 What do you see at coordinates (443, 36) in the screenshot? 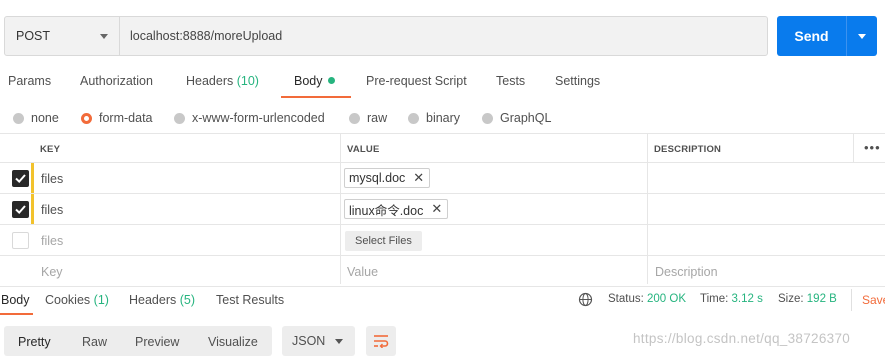
I see `url-input: localhost:8888/moreUpload` at bounding box center [443, 36].